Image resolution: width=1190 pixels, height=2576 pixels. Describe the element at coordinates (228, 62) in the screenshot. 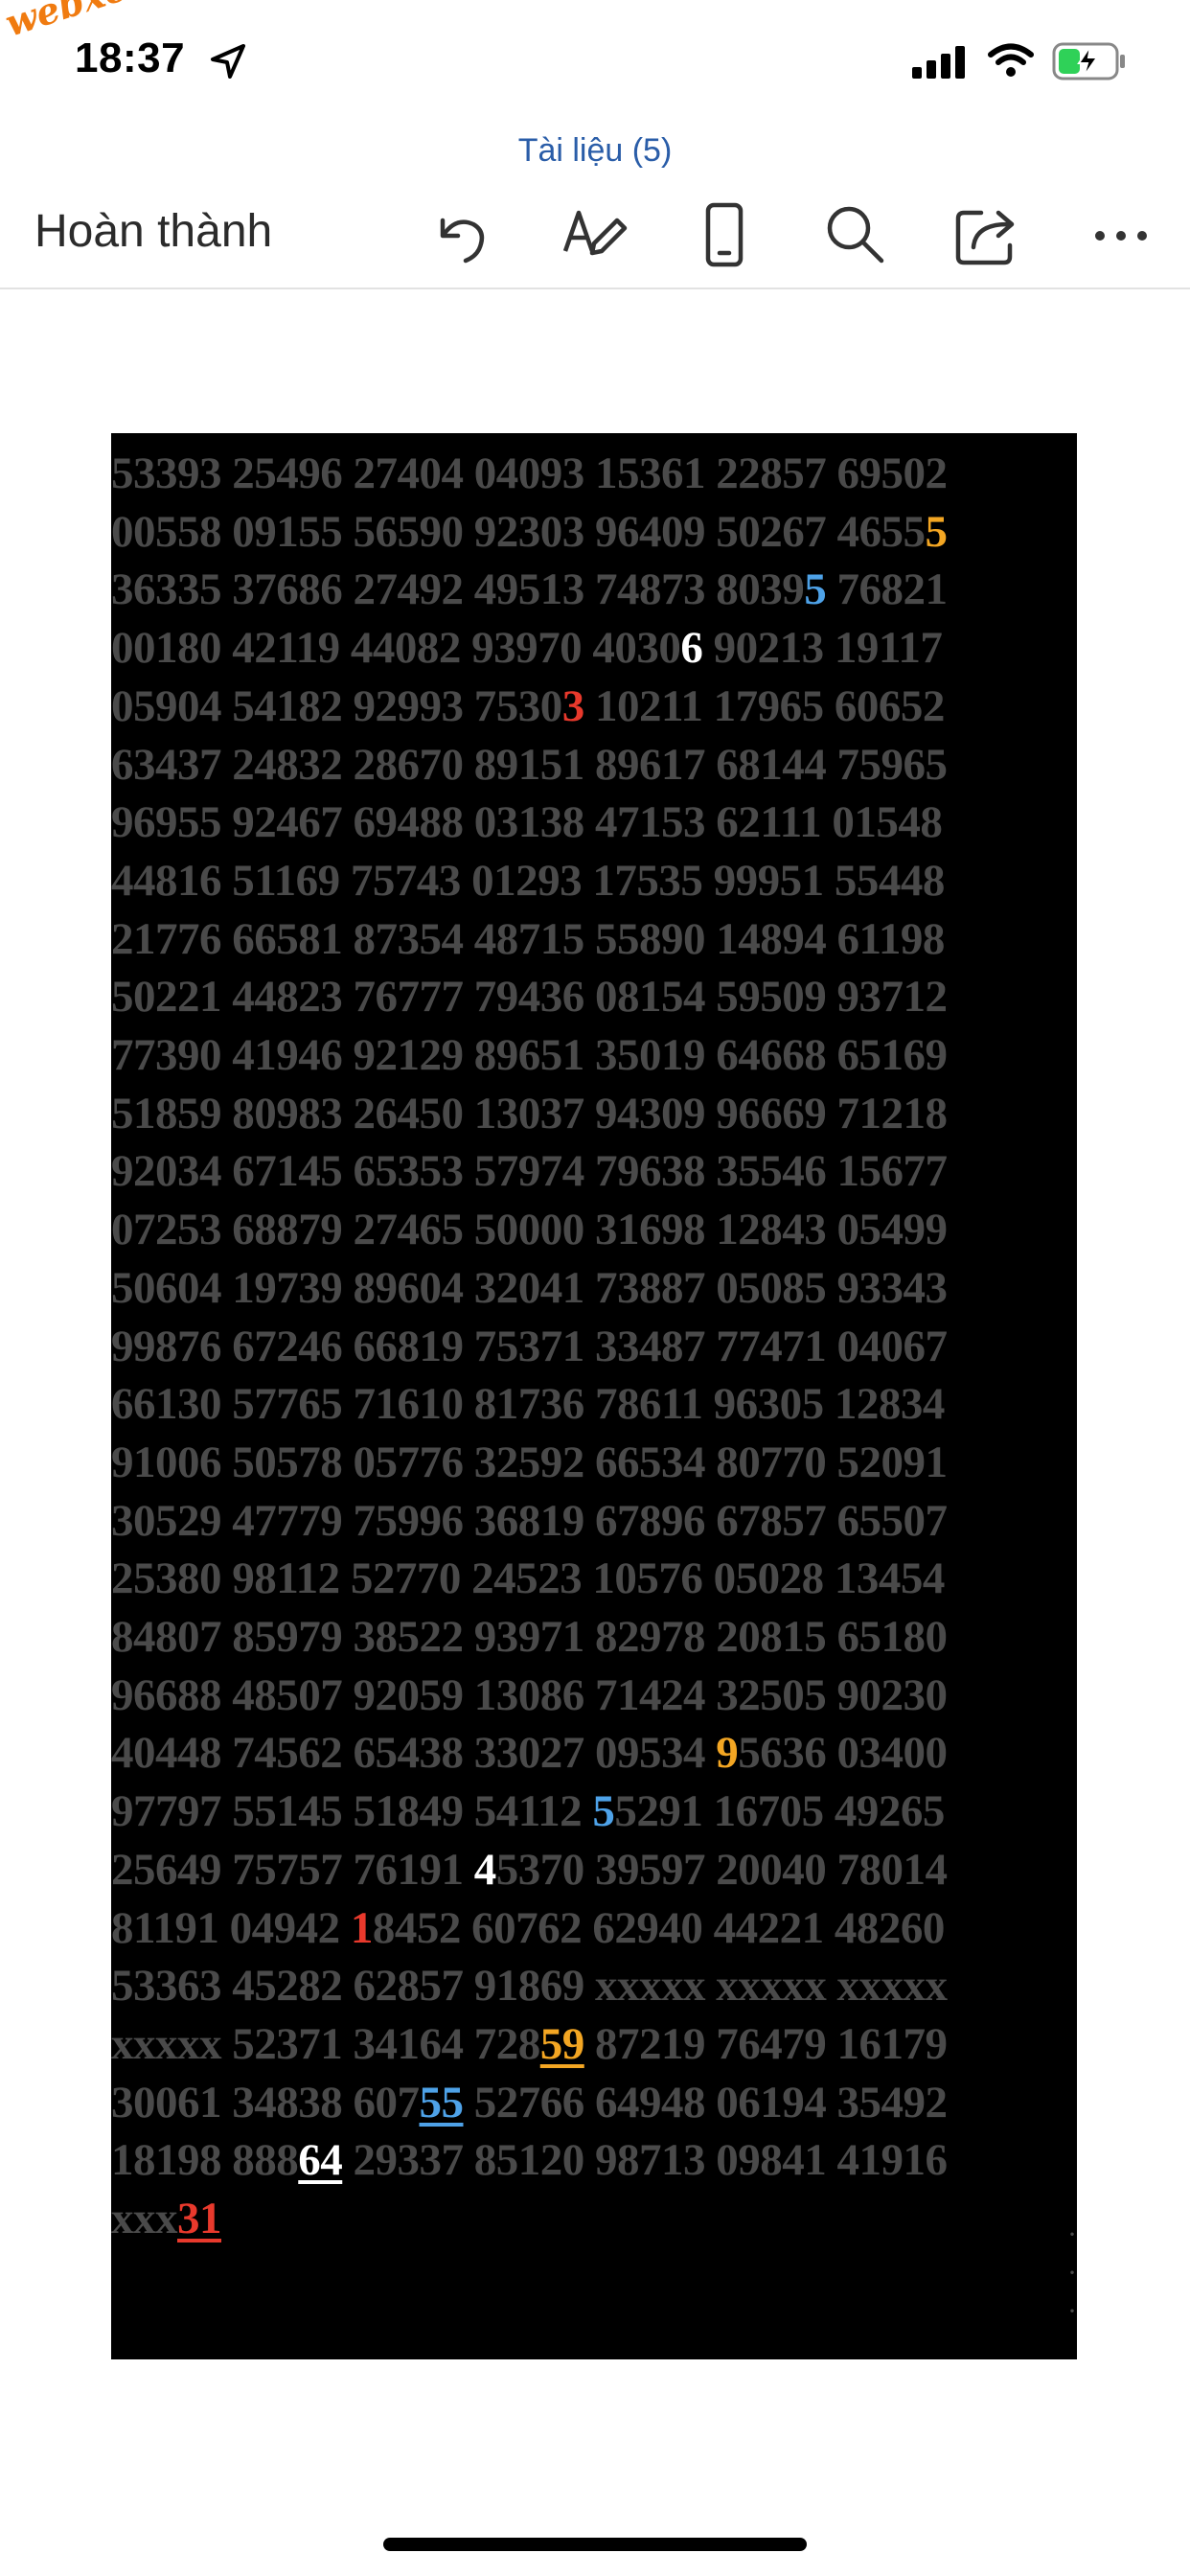

I see `location-arrow-icon` at that location.